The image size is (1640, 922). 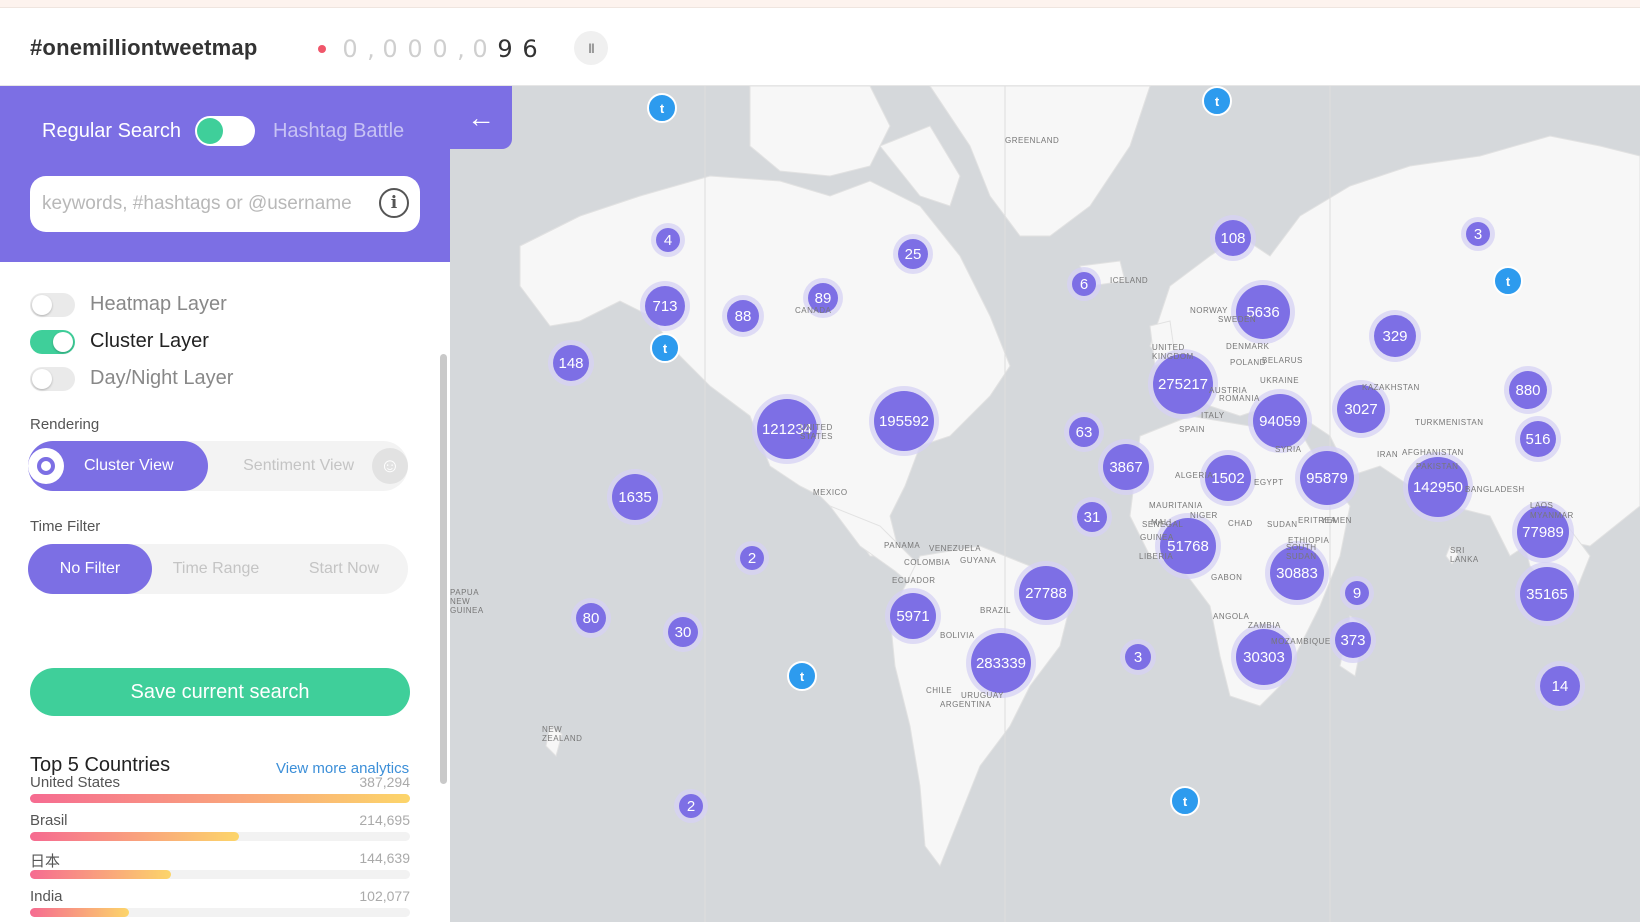 I want to click on smiley-icon: ☺, so click(x=390, y=466).